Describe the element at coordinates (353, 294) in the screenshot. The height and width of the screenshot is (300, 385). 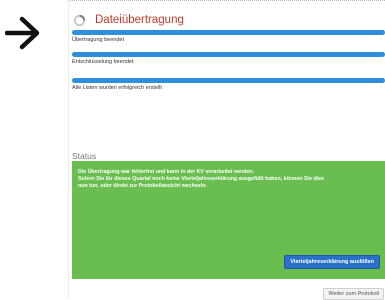
I see `continue-to-protocol-button: Weiter zum Protokoll` at that location.